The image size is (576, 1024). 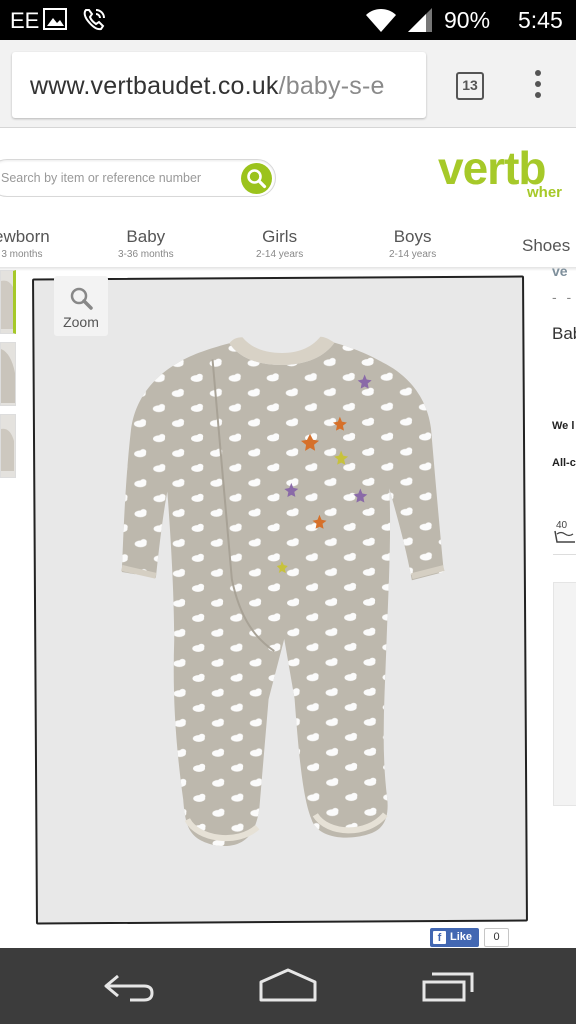 I want to click on home-icon, so click(x=288, y=988).